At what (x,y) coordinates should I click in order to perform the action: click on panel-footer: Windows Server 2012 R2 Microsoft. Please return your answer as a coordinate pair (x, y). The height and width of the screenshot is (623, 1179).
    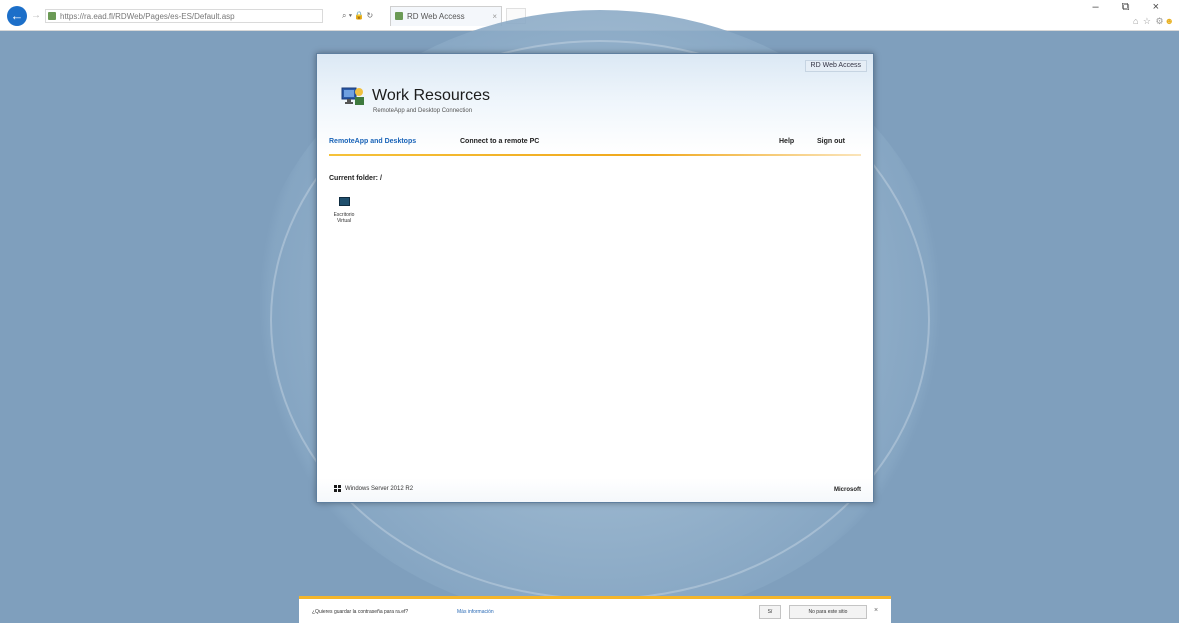
    Looking at the image, I should click on (595, 490).